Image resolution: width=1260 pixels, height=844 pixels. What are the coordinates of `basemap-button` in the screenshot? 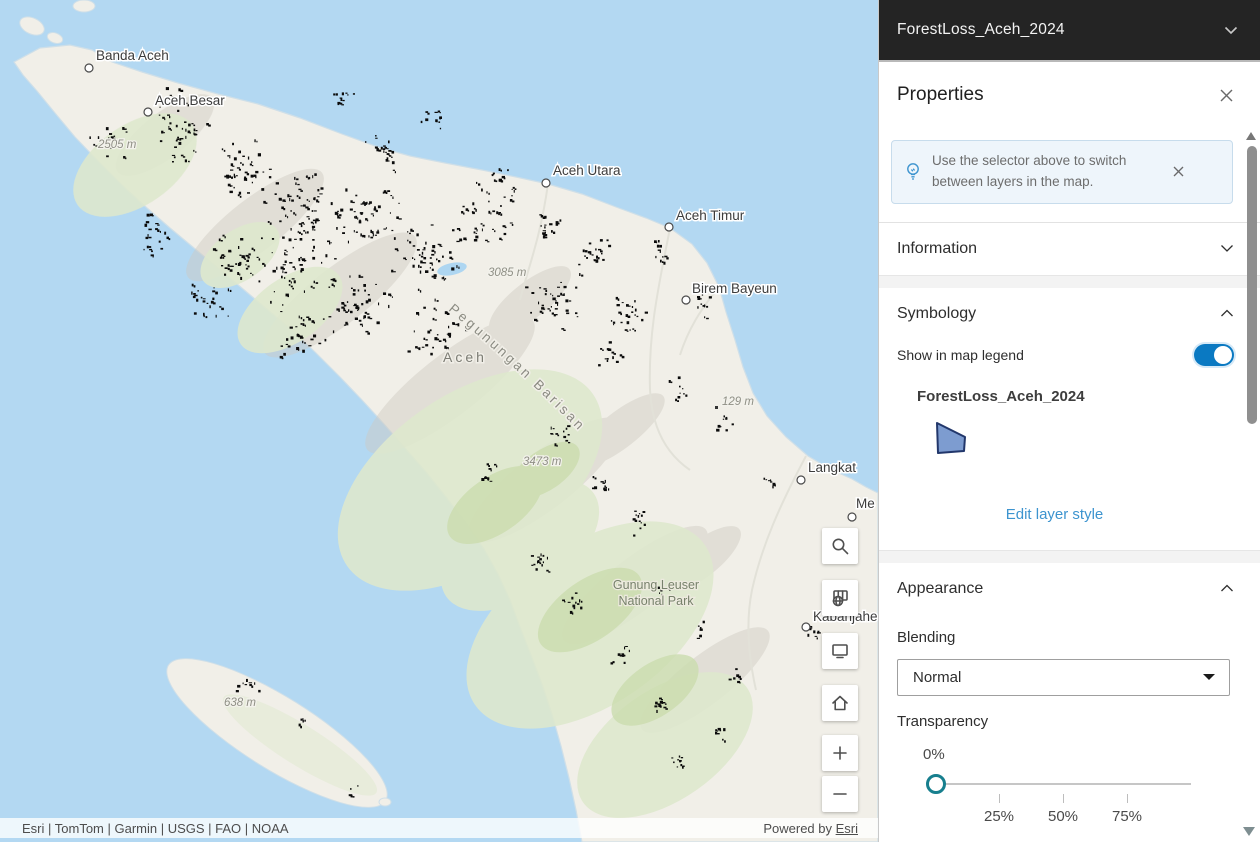 It's located at (840, 598).